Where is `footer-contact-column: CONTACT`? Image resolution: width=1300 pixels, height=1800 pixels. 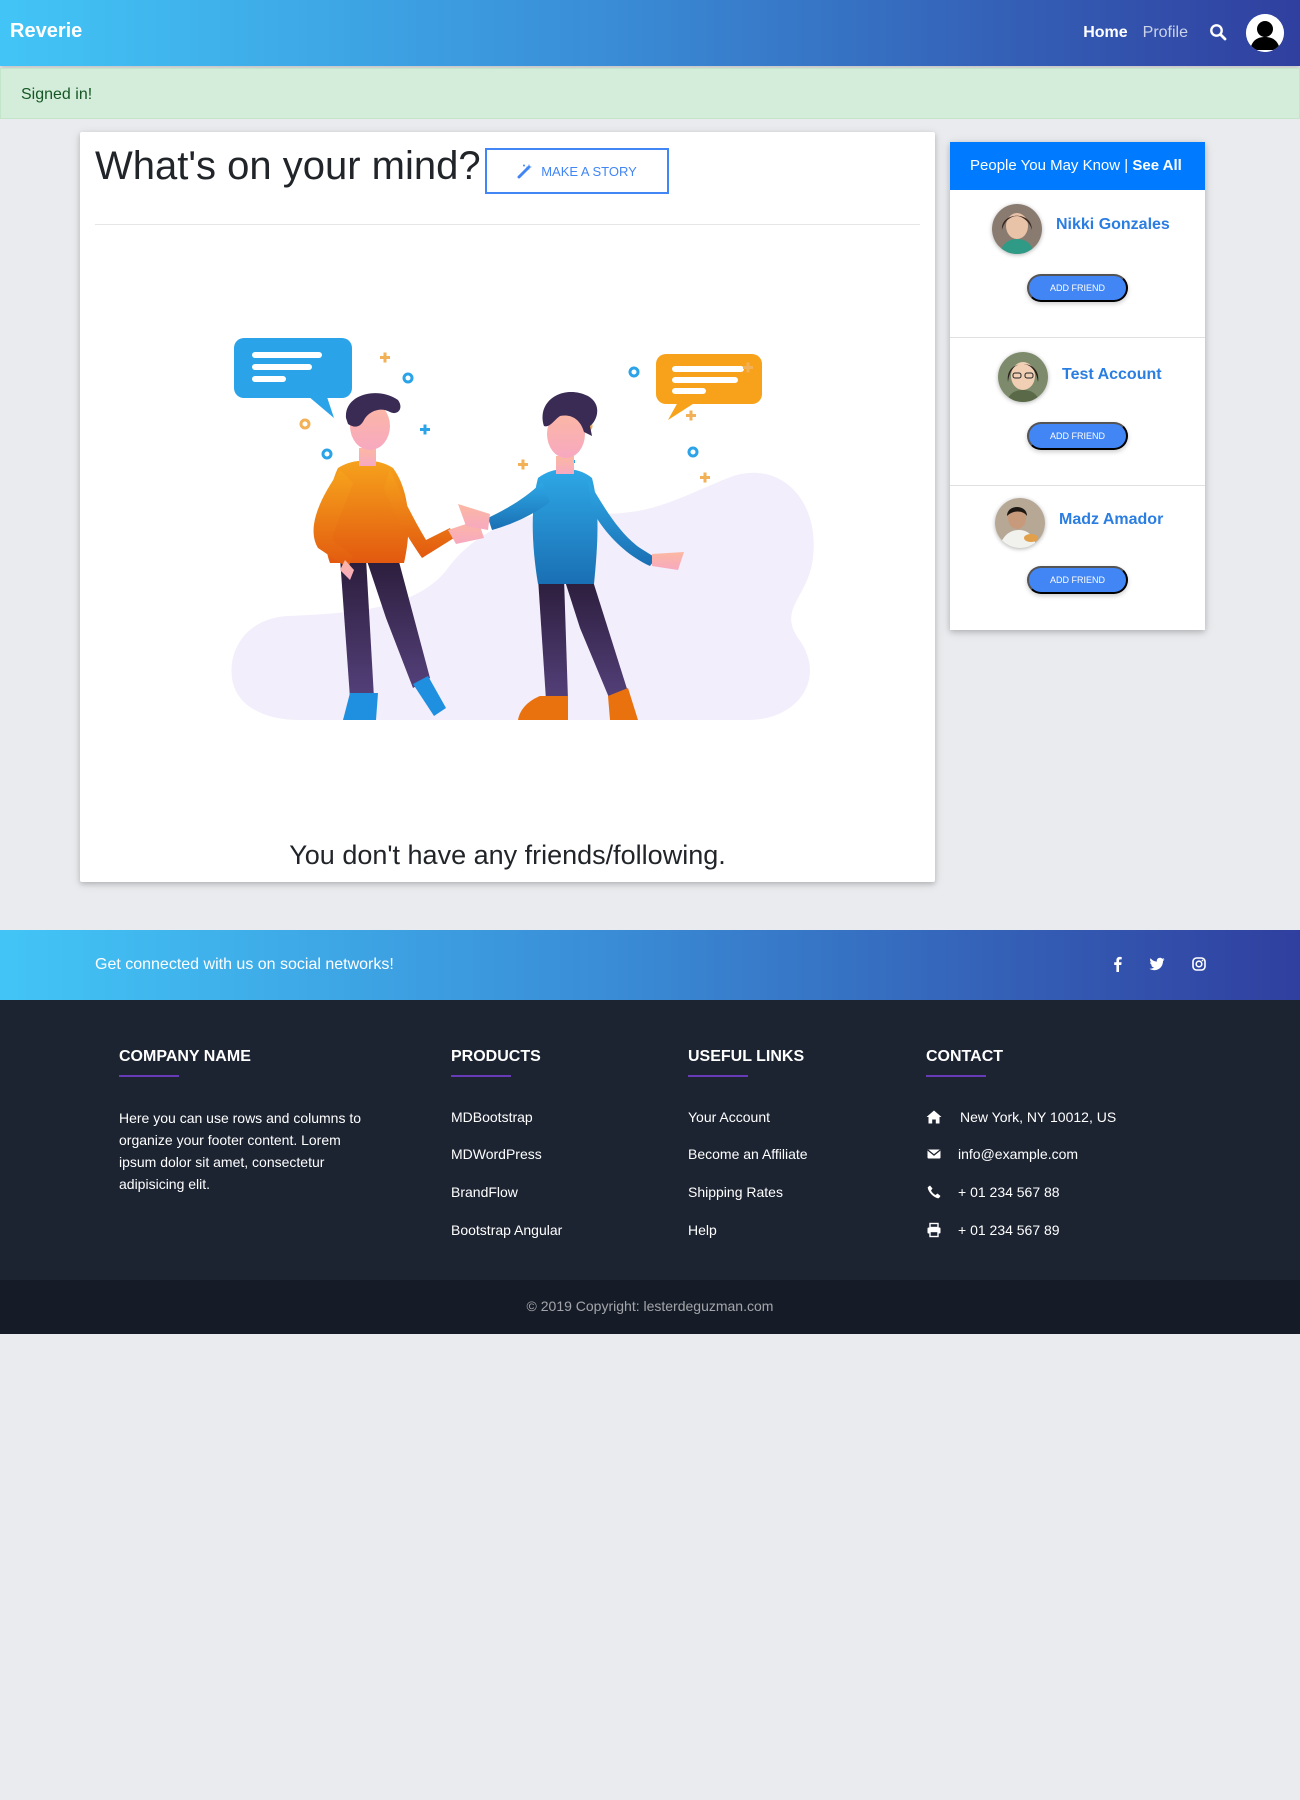 footer-contact-column: CONTACT is located at coordinates (964, 1062).